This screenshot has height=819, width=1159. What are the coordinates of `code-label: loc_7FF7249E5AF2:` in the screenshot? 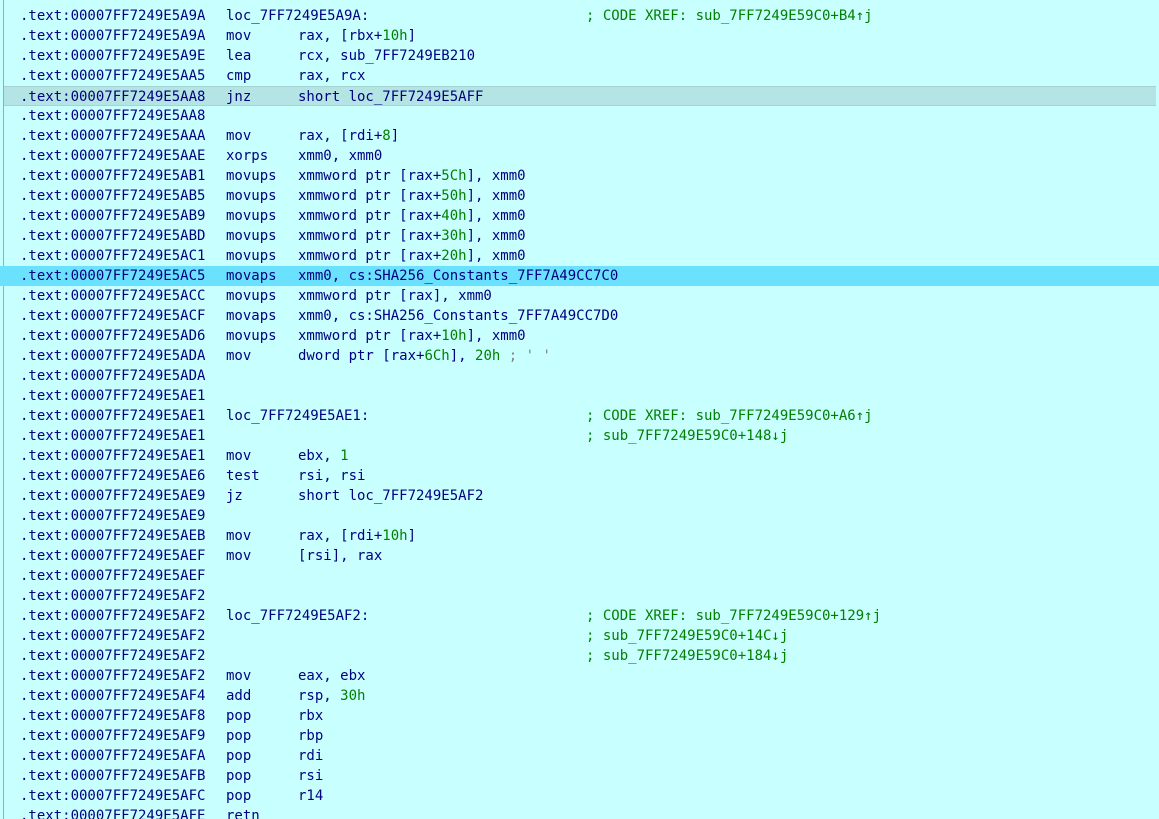 It's located at (297, 616).